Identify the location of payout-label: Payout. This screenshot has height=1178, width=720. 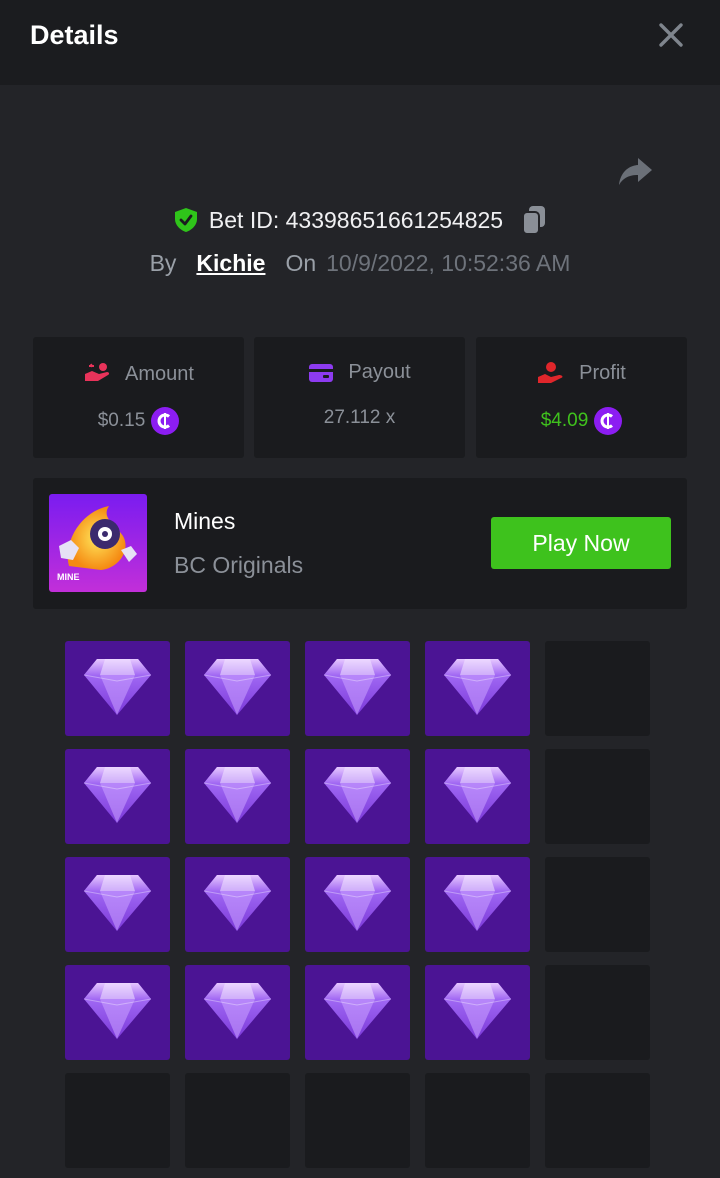
(379, 372).